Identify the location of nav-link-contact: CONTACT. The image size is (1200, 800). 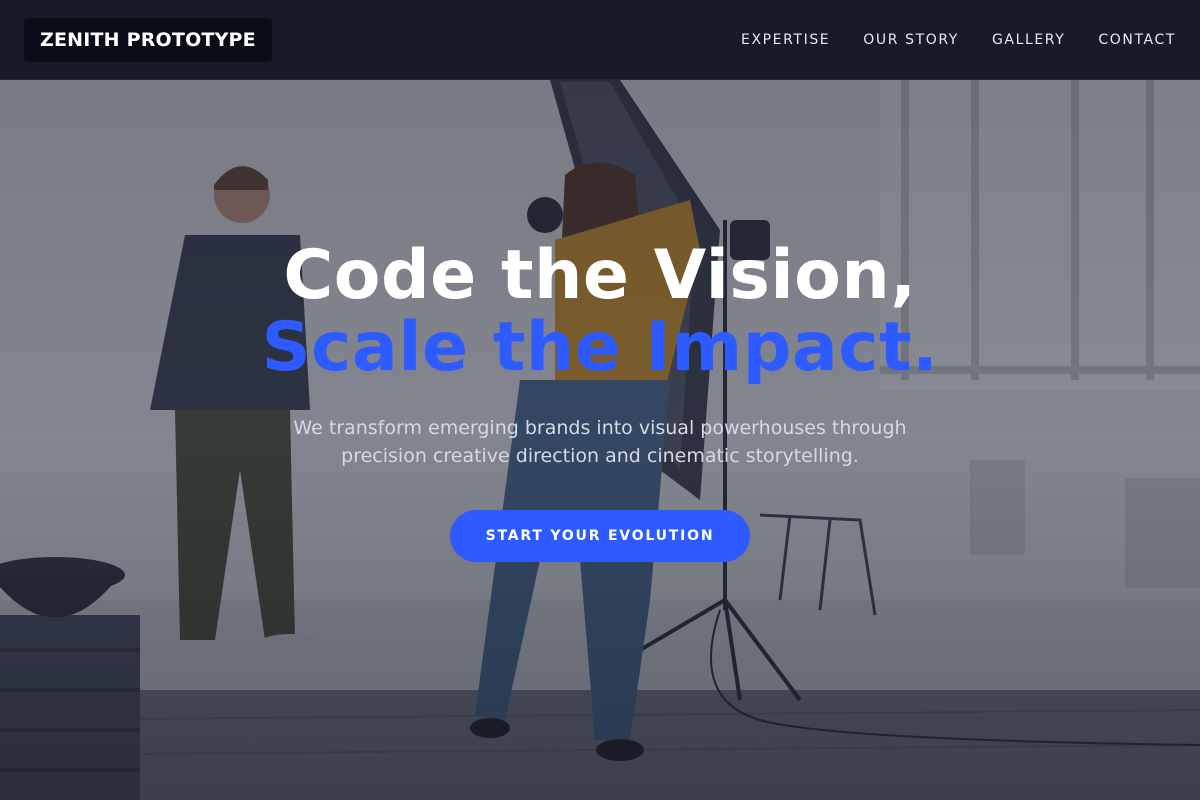
(1137, 40).